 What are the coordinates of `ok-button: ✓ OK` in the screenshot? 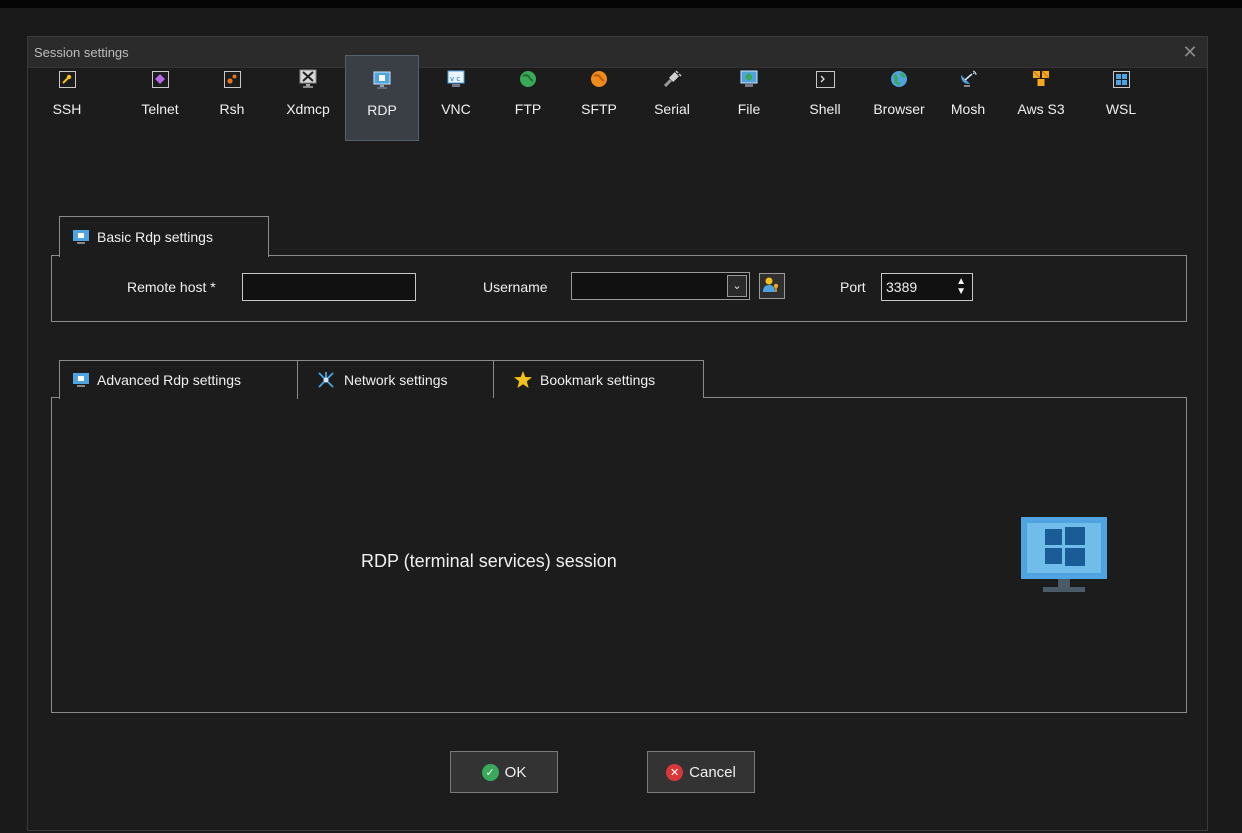 It's located at (504, 772).